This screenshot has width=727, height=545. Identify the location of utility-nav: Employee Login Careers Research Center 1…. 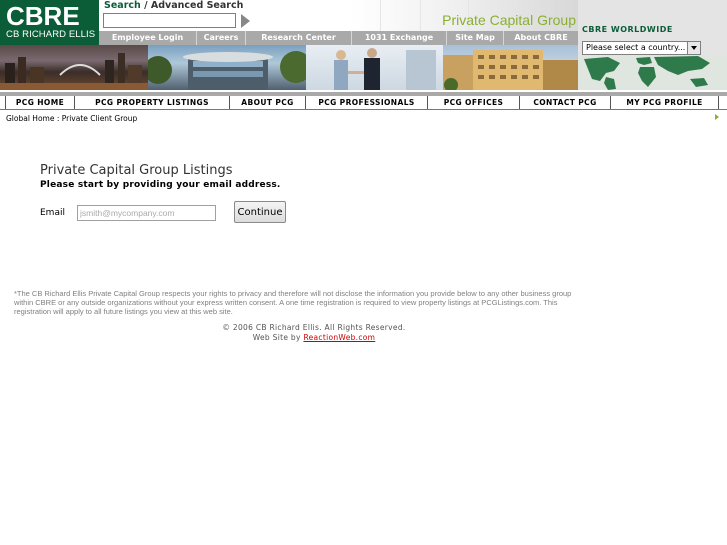
(338, 38).